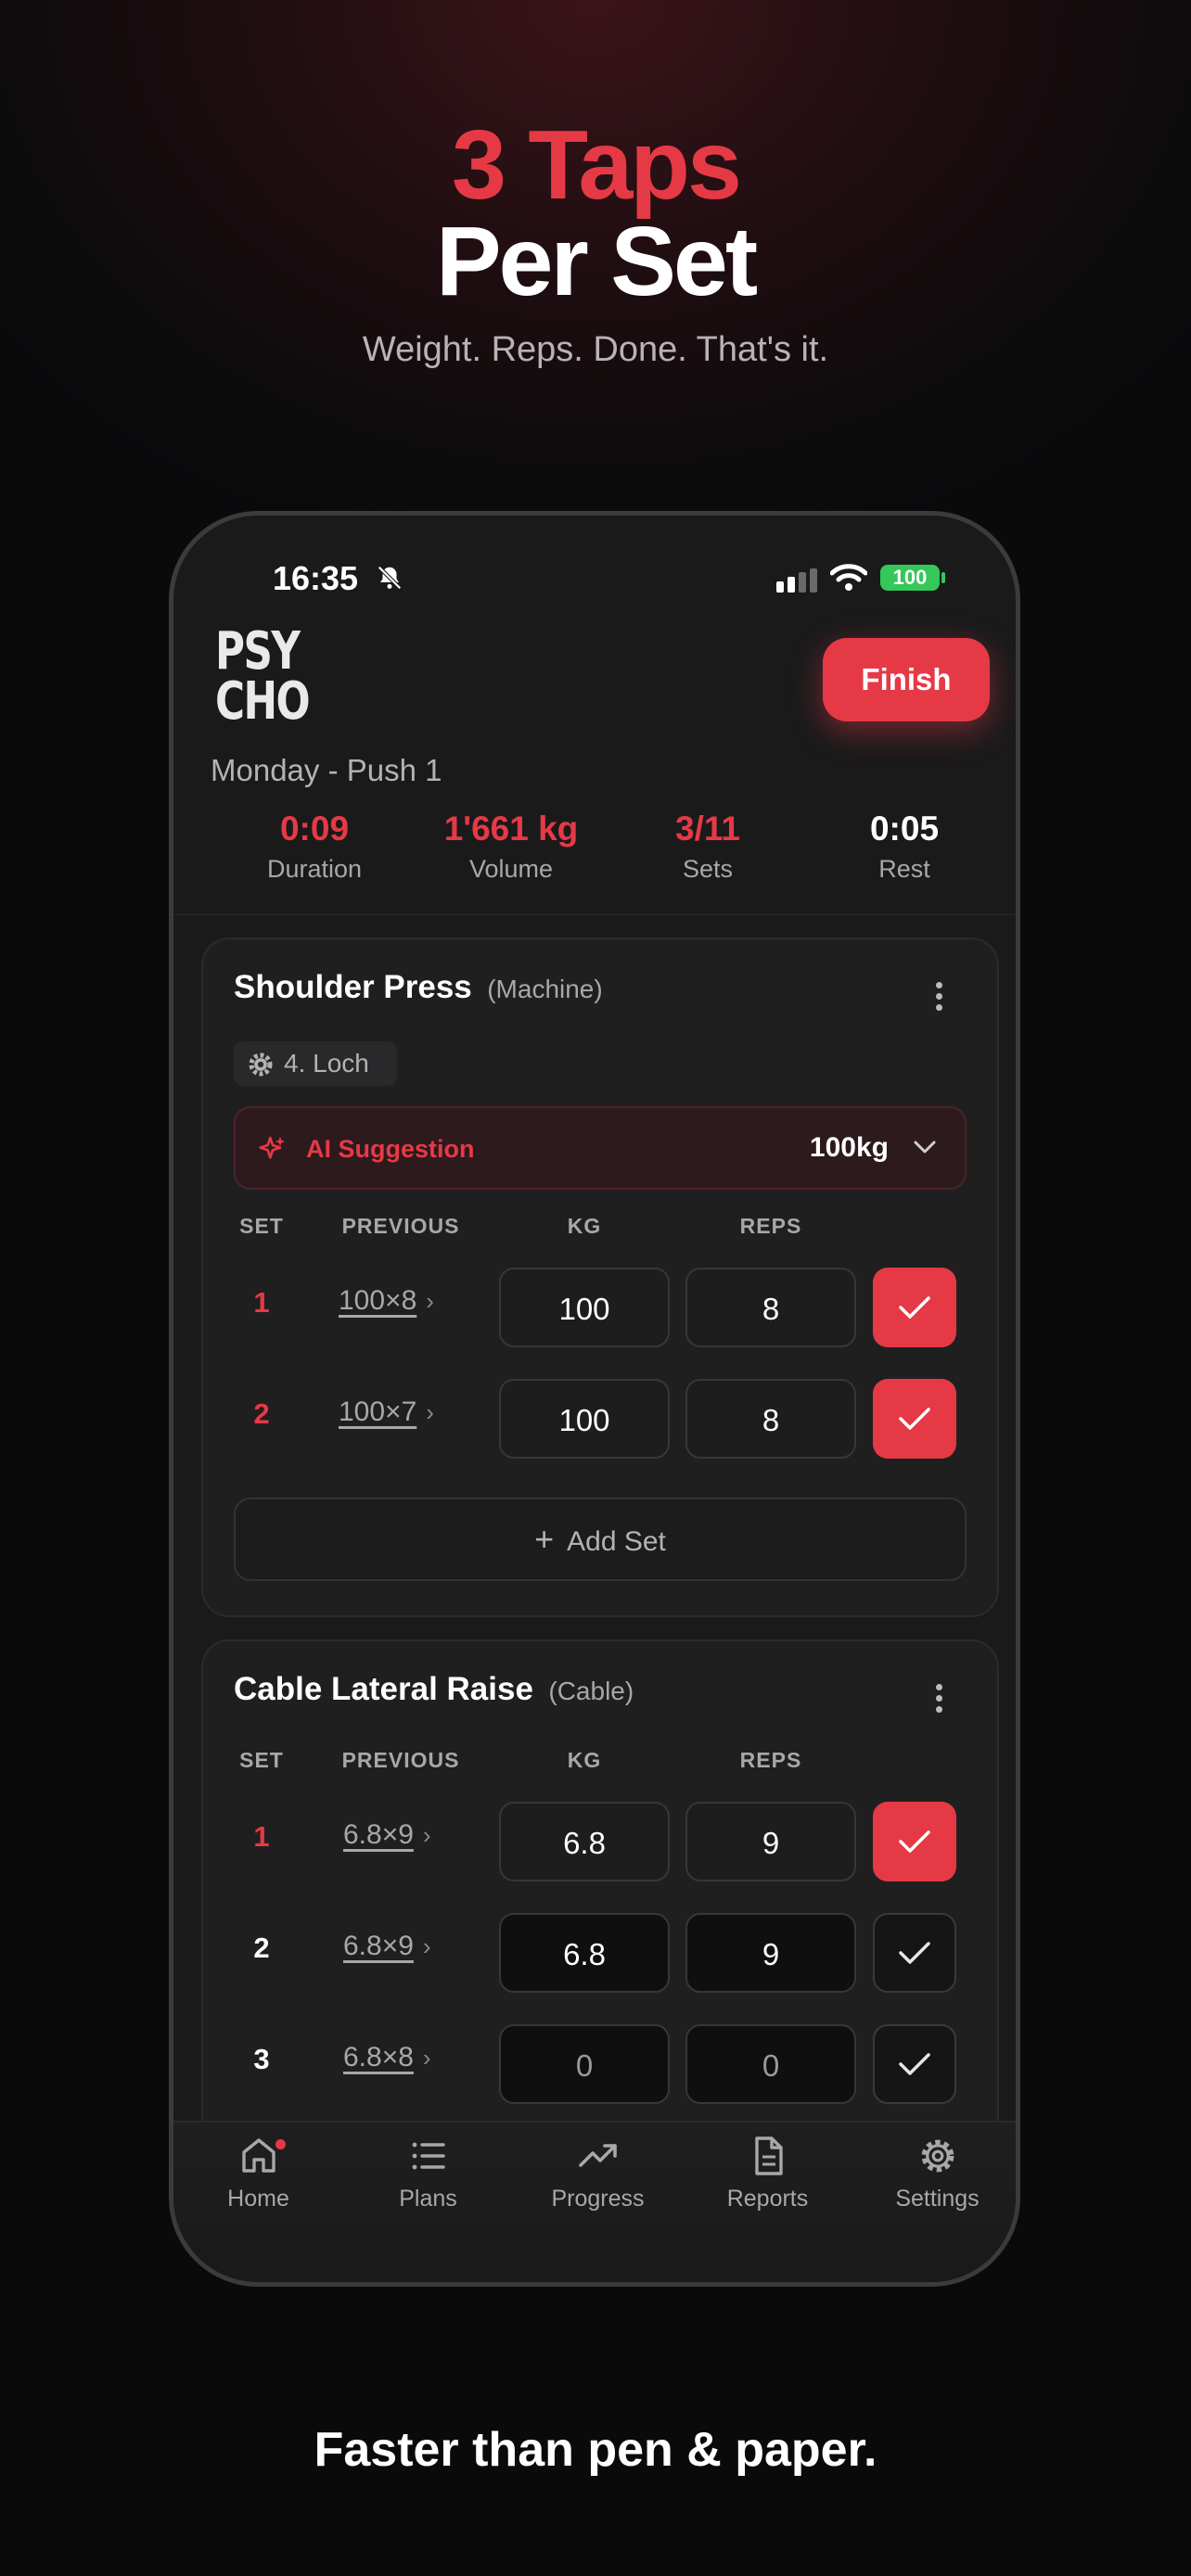 This screenshot has width=1191, height=2576. Describe the element at coordinates (597, 2155) in the screenshot. I see `trend-up-icon` at that location.